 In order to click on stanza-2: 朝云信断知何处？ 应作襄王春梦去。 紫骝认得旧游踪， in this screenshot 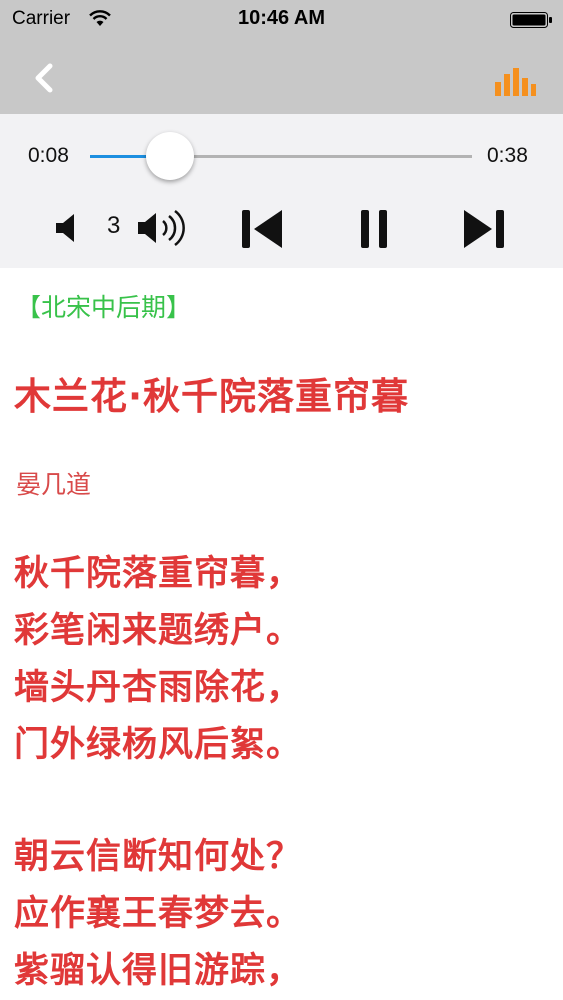, I will do `click(158, 914)`.